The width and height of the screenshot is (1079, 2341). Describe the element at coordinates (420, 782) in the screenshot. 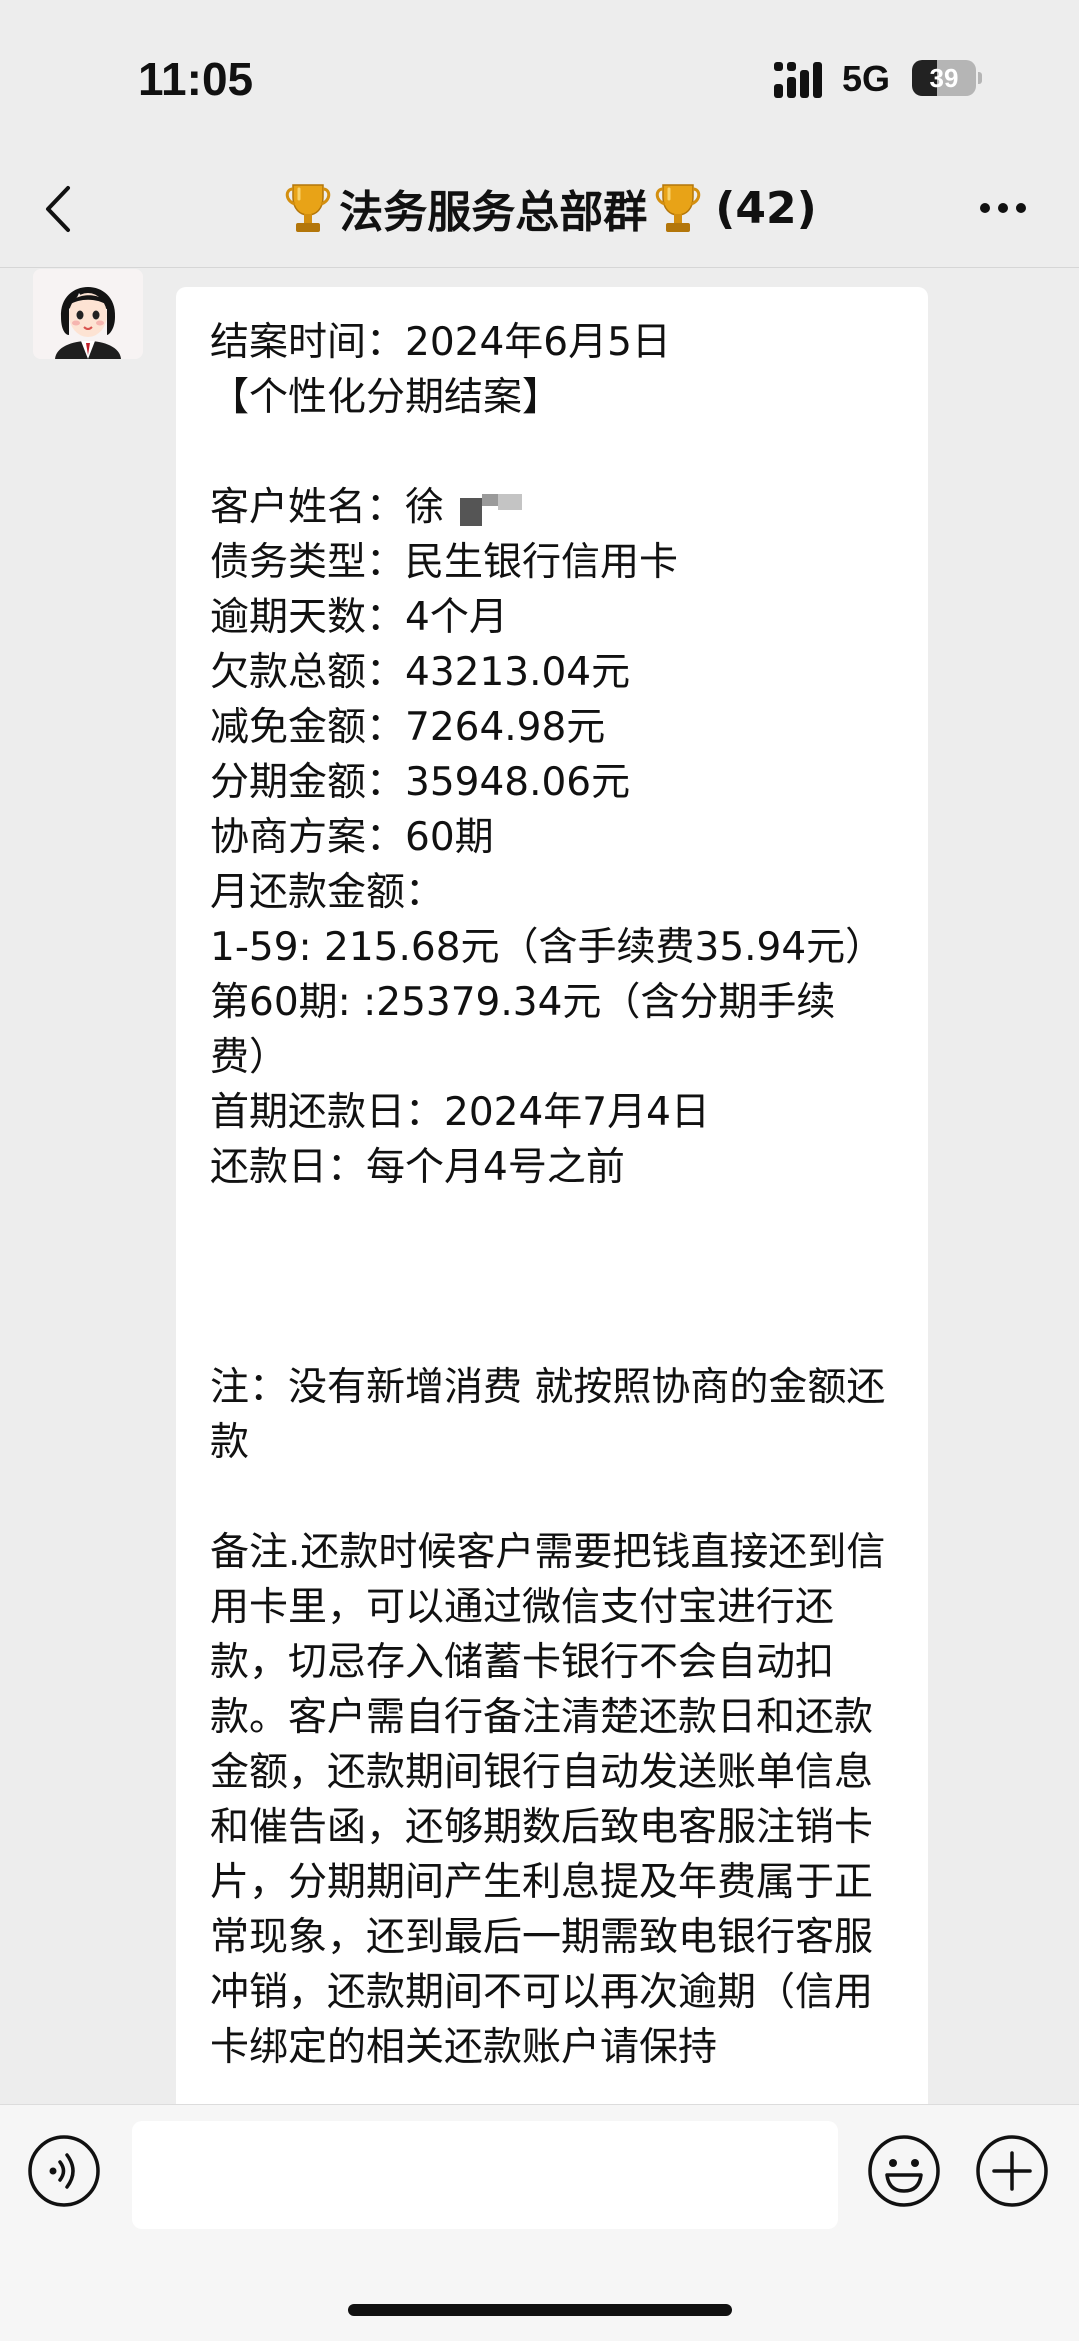

I see `message-line: 分期金额：35948.06元` at that location.